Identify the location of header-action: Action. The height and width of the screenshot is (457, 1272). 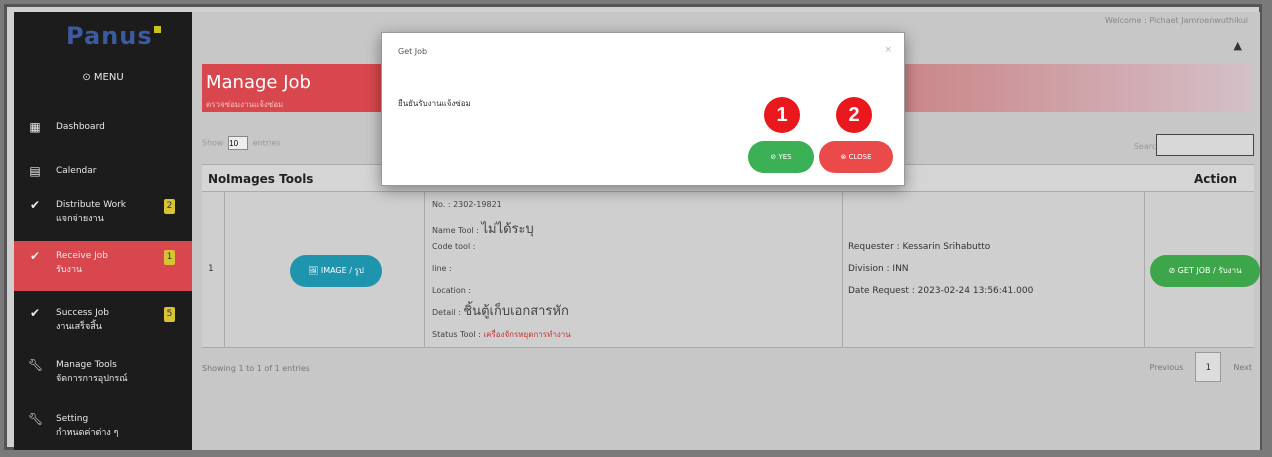
(1215, 179).